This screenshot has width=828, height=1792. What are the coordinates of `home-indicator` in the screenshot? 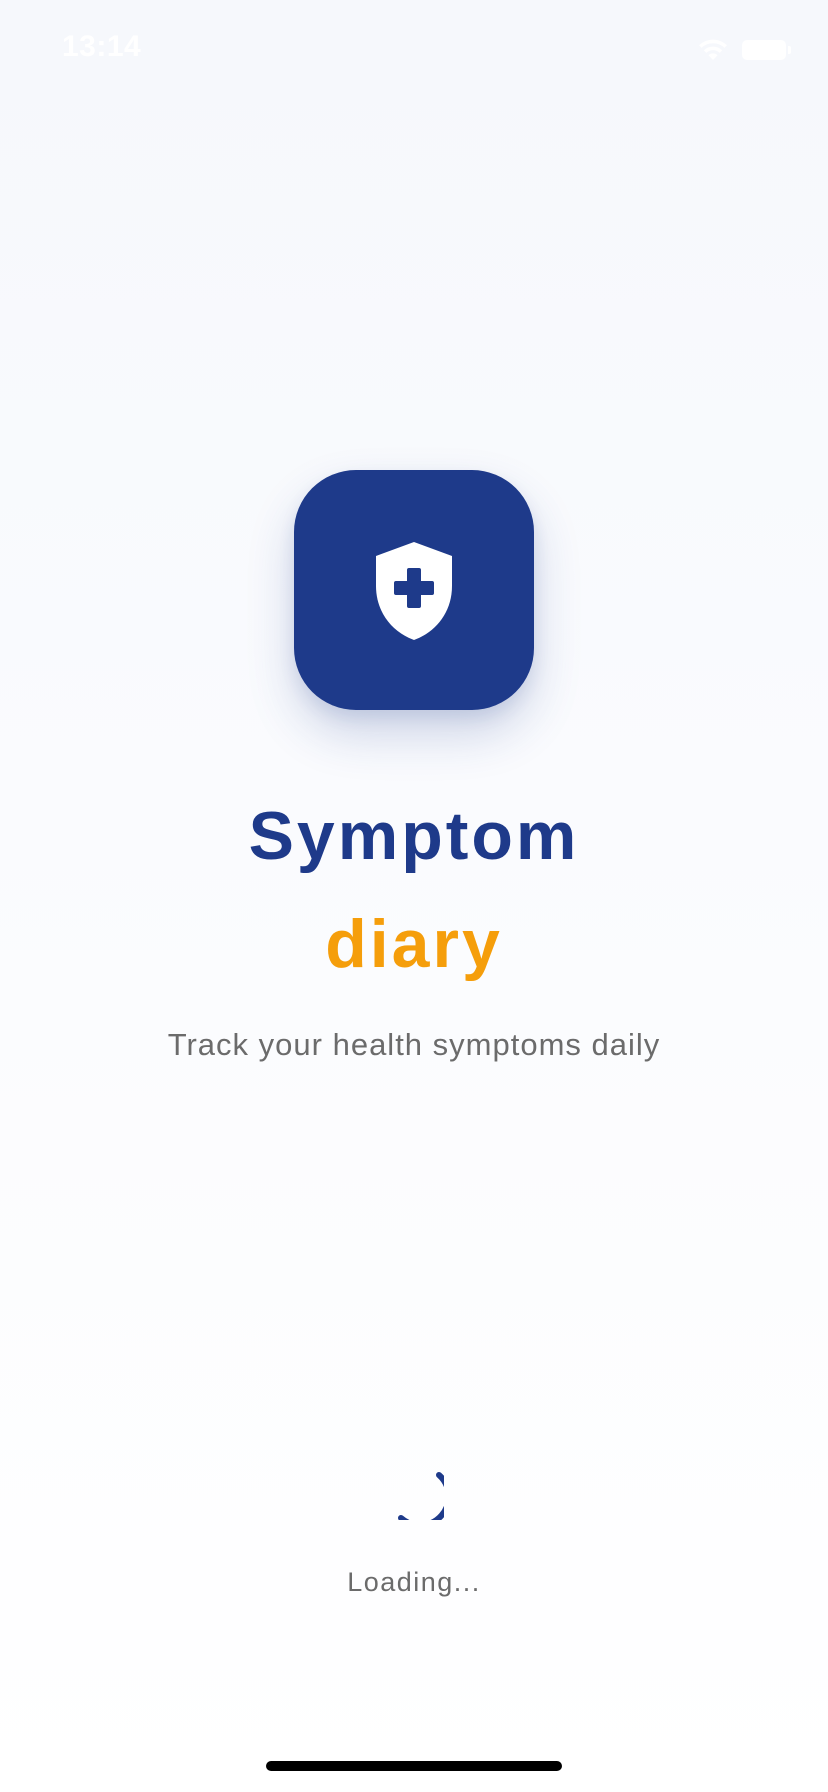 It's located at (414, 1766).